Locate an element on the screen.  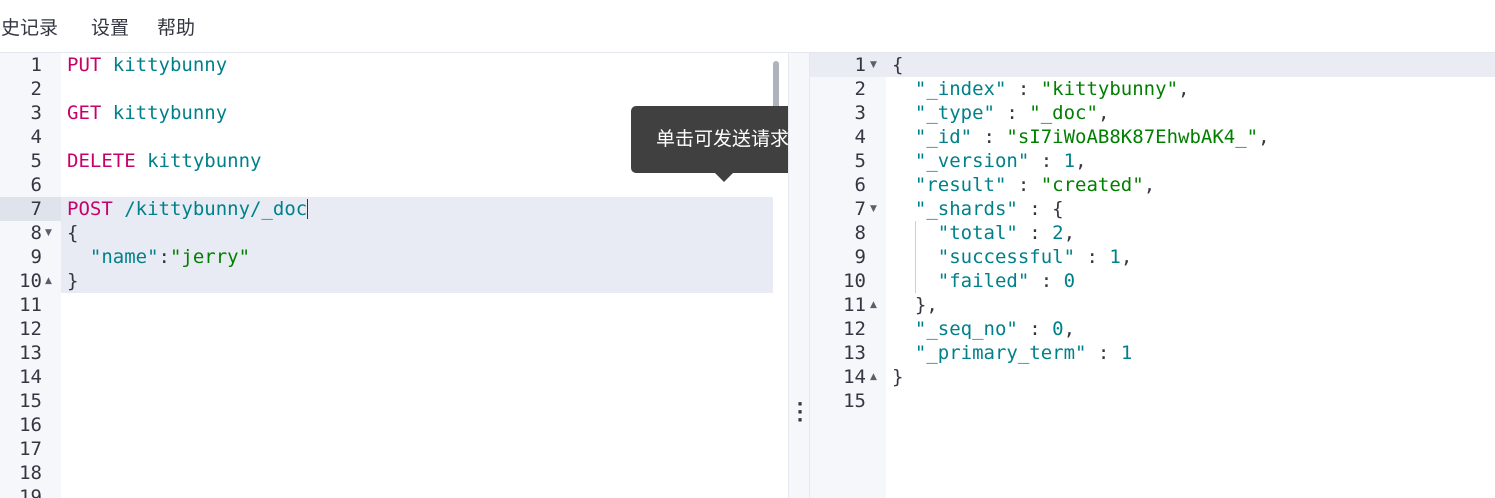
menu-item-settings: 设置 is located at coordinates (110, 26).